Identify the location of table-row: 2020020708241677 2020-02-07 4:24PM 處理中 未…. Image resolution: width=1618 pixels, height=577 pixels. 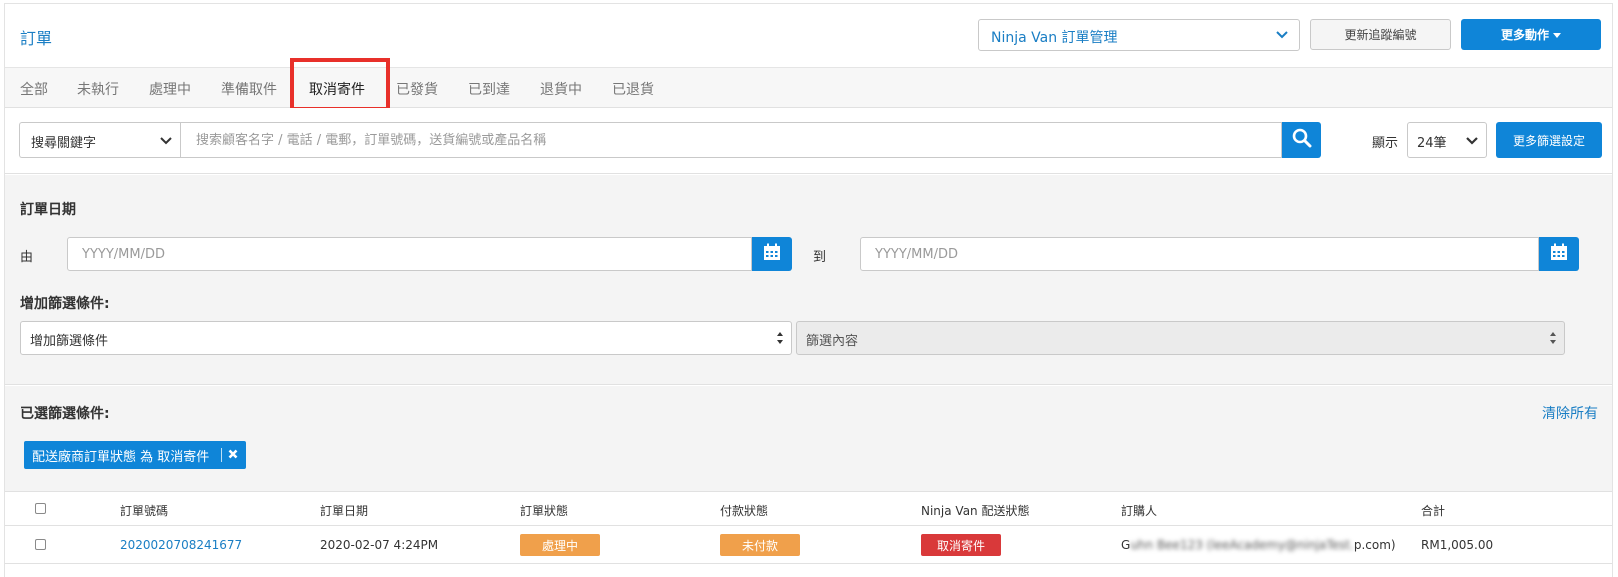
(808, 545).